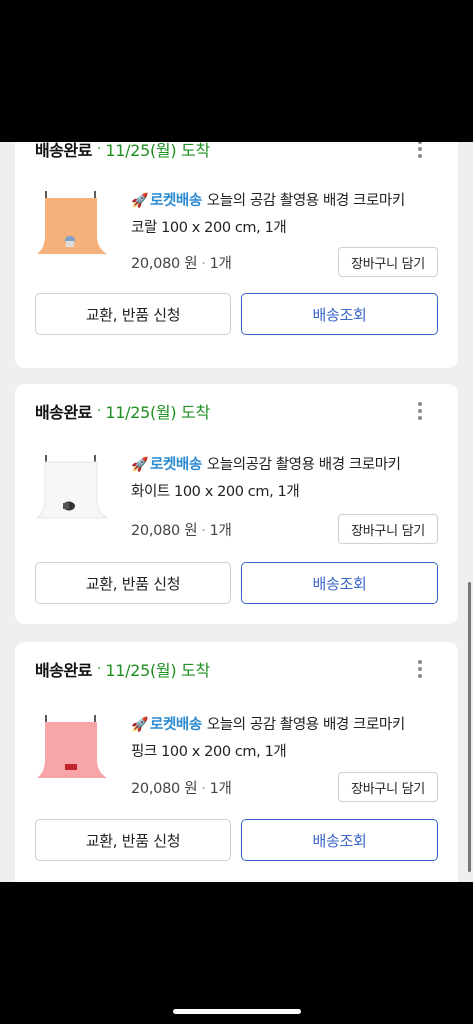 The image size is (473, 1024). What do you see at coordinates (303, 465) in the screenshot?
I see `product-name-line1: 오늘의공감 촬영용 배경 크로마키` at bounding box center [303, 465].